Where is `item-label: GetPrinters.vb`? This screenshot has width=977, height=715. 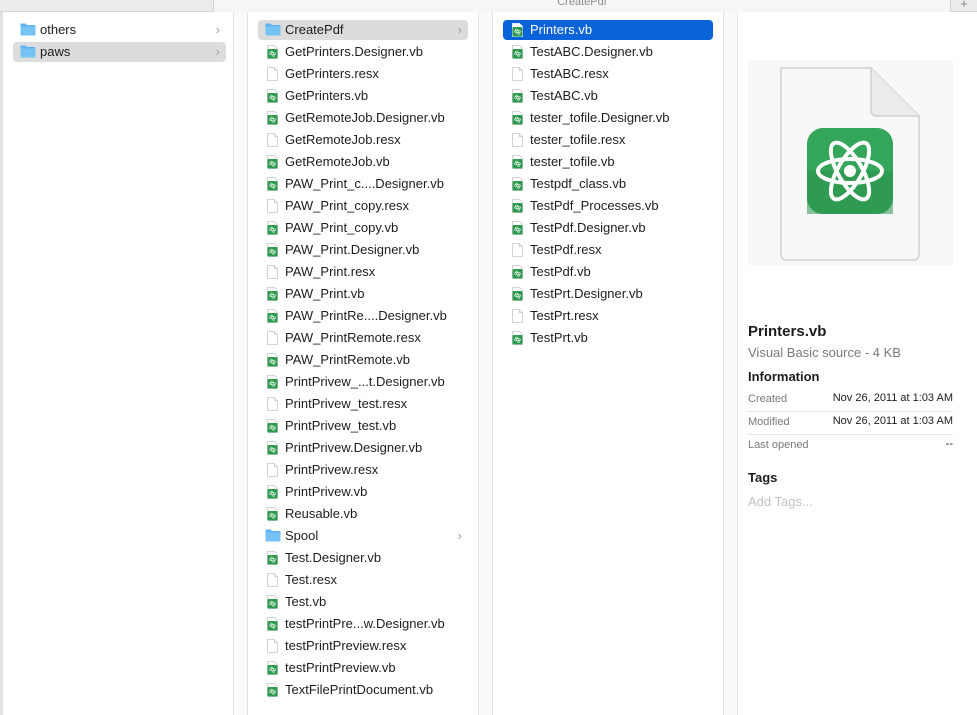
item-label: GetPrinters.vb is located at coordinates (327, 95).